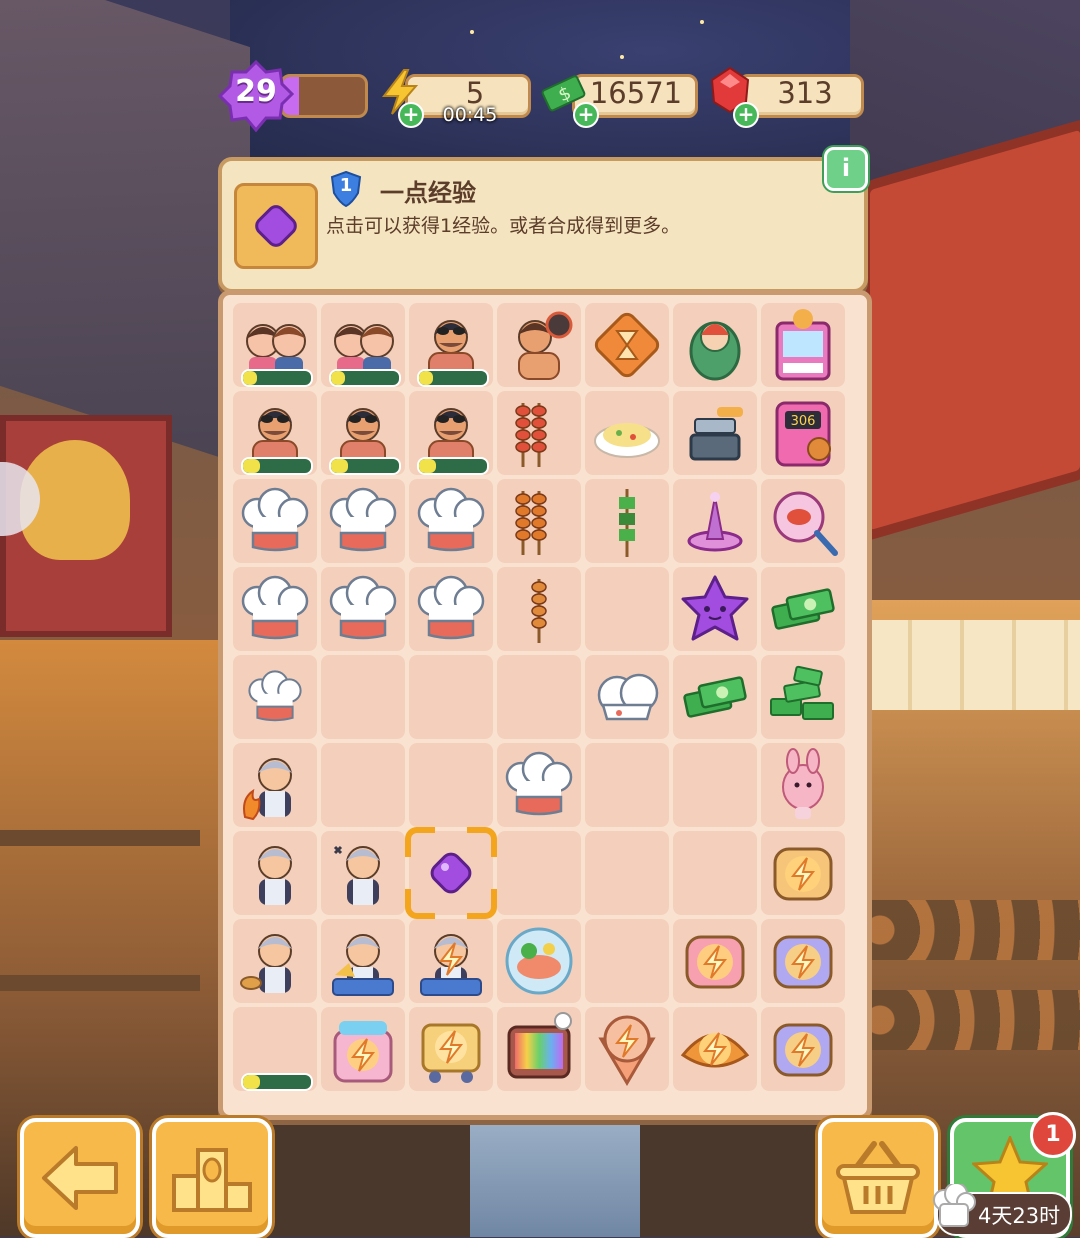 Image resolution: width=1080 pixels, height=1238 pixels. Describe the element at coordinates (846, 169) in the screenshot. I see `info-button: i` at that location.